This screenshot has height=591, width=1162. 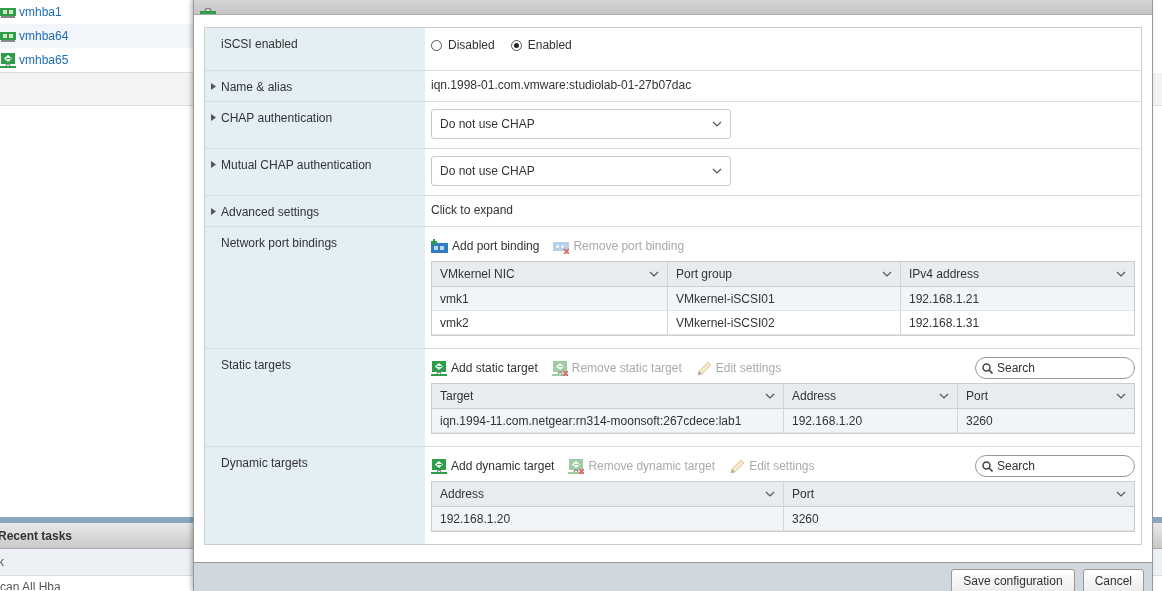 I want to click on adapter-name: vmhba1, so click(x=40, y=12).